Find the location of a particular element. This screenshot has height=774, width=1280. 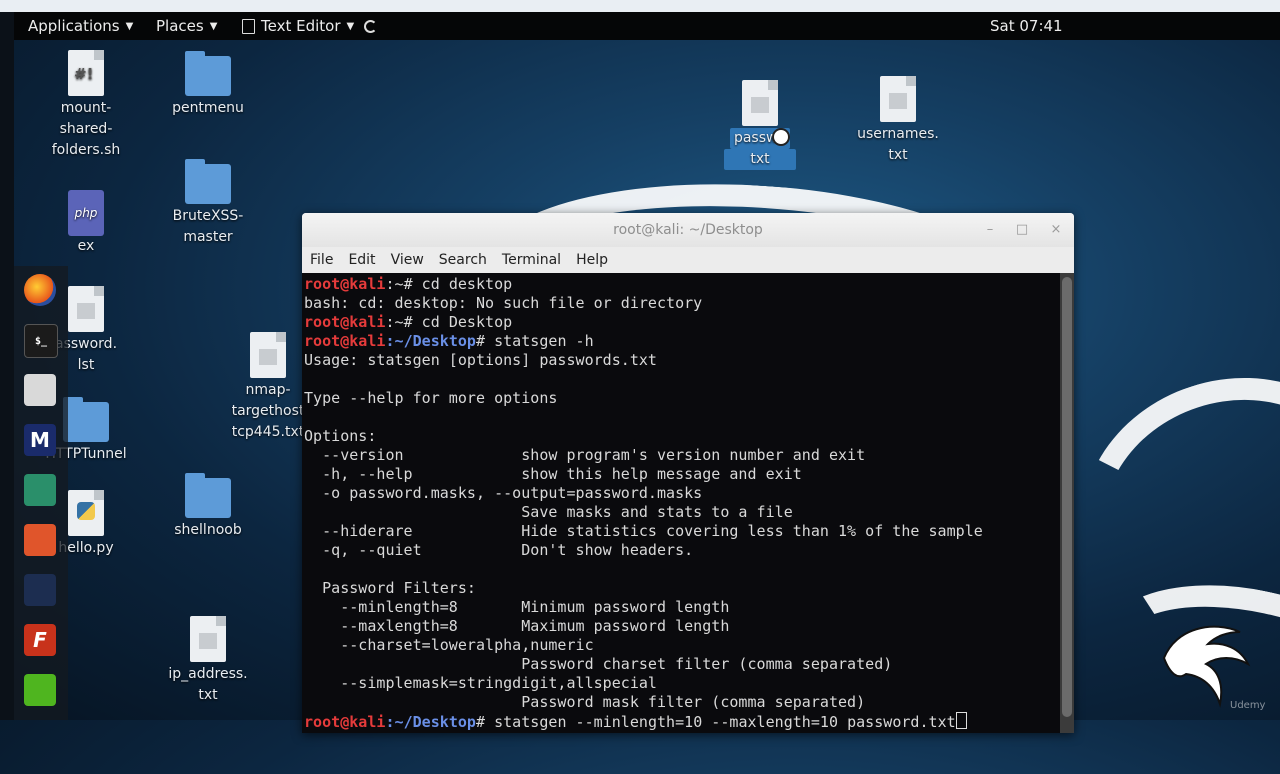

menu-search: Search is located at coordinates (462, 260).